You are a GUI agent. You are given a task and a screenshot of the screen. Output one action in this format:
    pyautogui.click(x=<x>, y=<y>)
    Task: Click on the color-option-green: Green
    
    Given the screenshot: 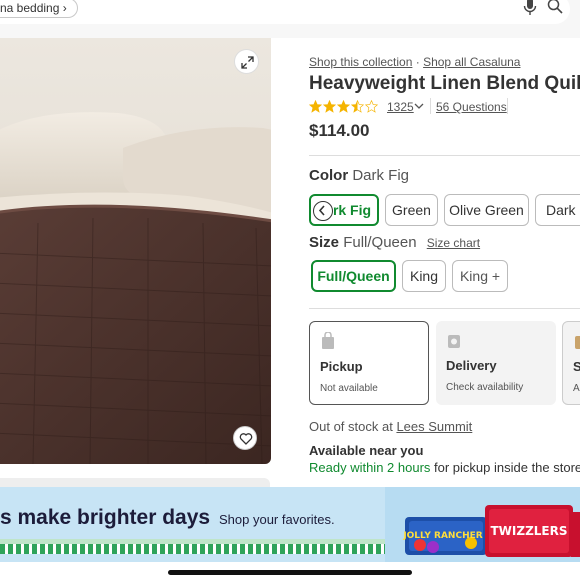 What is the action you would take?
    pyautogui.click(x=411, y=210)
    